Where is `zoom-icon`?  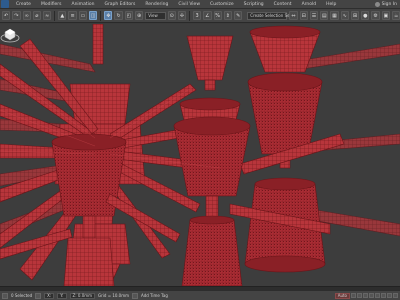 zoom-icon is located at coordinates (383, 295).